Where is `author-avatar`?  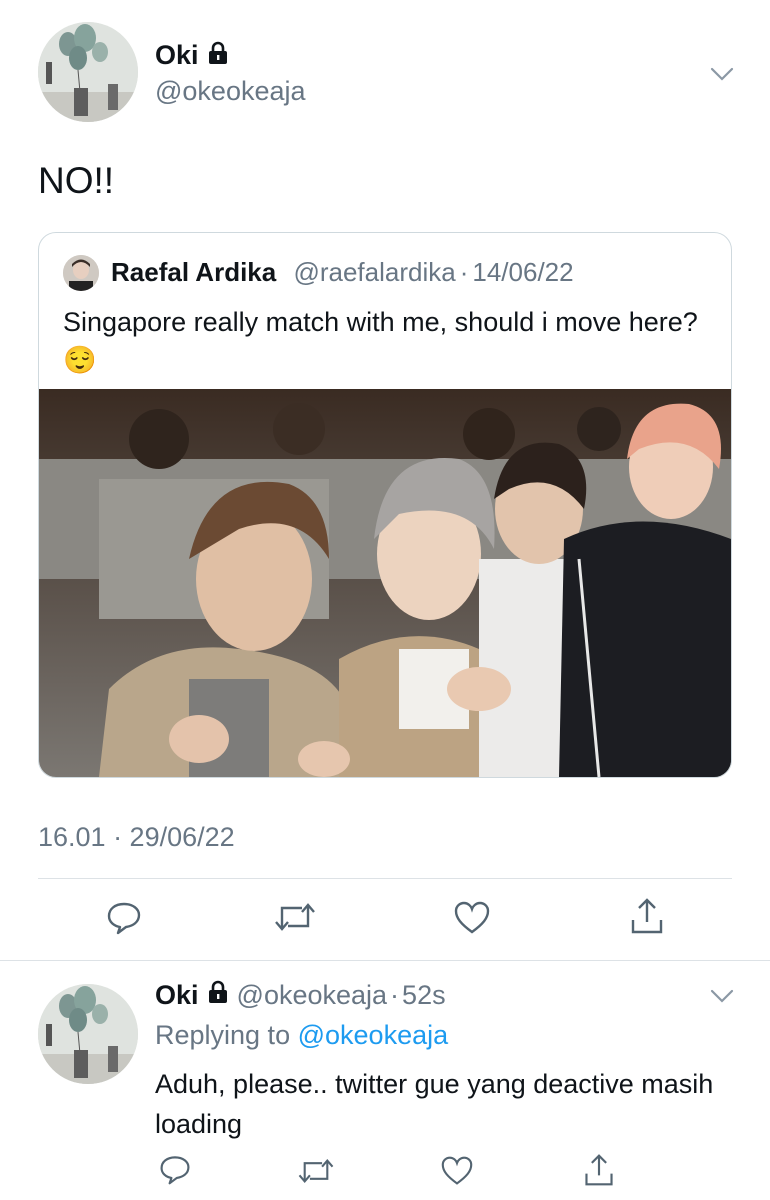 author-avatar is located at coordinates (88, 72).